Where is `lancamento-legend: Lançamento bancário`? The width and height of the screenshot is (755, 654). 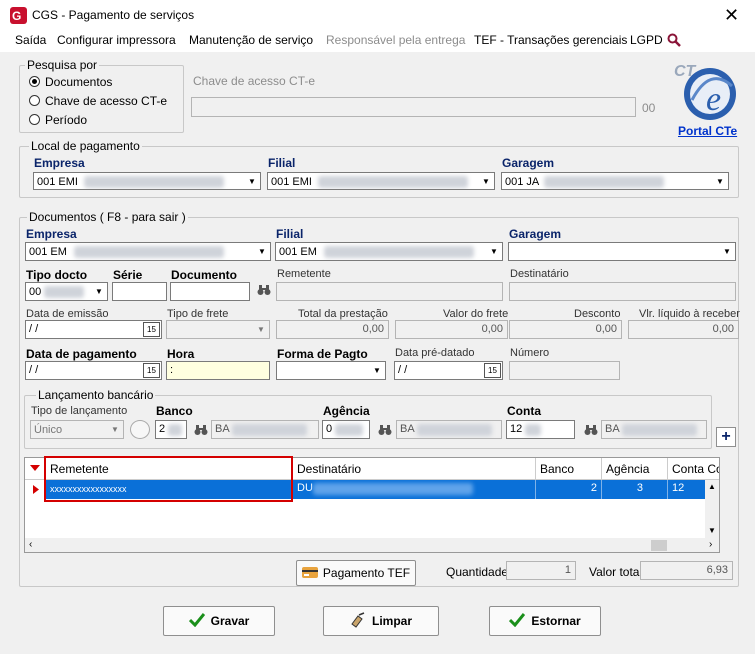
lancamento-legend: Lançamento bancário is located at coordinates (96, 395).